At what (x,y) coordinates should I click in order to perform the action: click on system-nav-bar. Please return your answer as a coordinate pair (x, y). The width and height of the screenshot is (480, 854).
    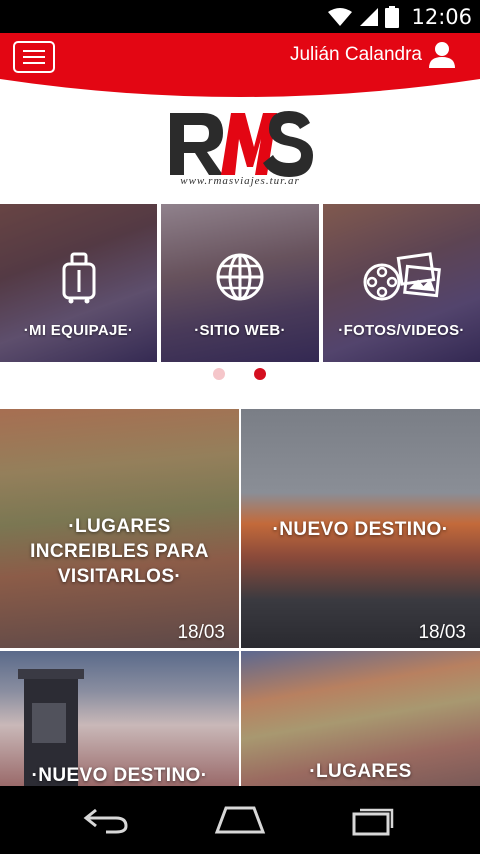
    Looking at the image, I should click on (240, 820).